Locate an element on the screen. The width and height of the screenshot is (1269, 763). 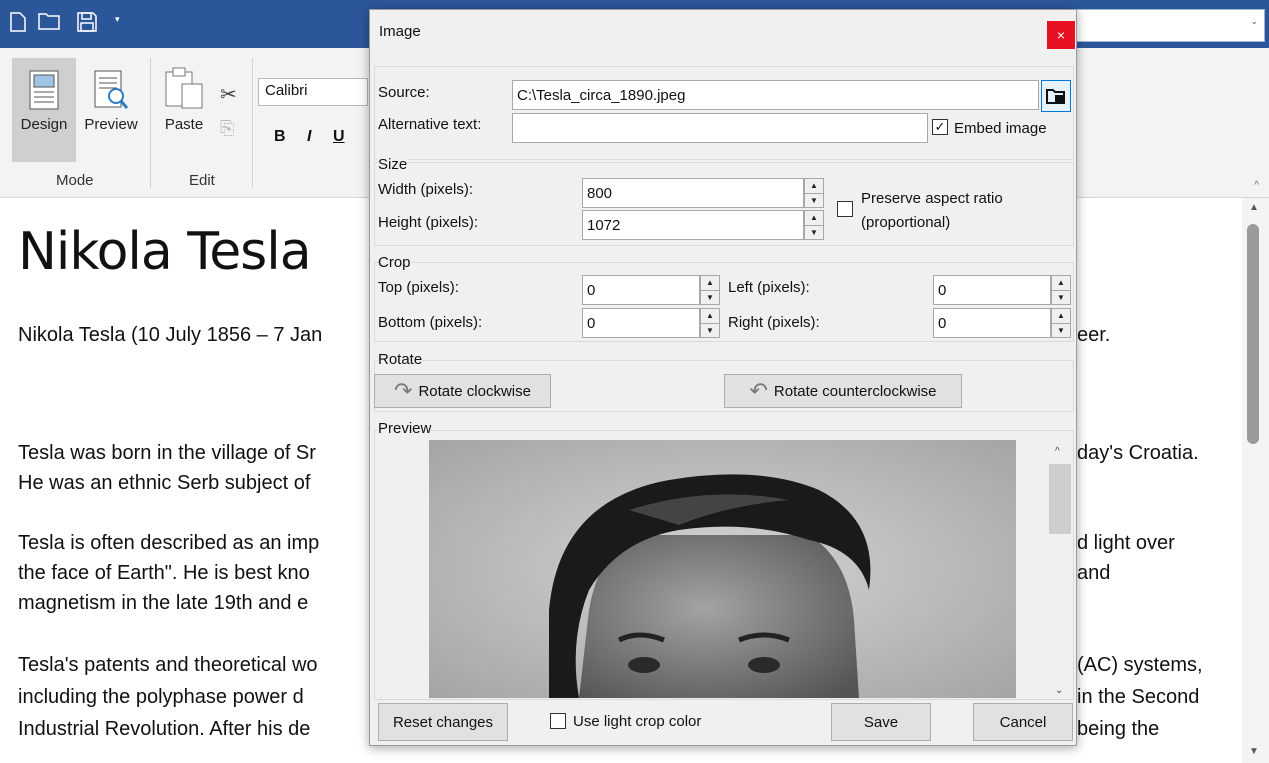
underline-button: U is located at coordinates (339, 137).